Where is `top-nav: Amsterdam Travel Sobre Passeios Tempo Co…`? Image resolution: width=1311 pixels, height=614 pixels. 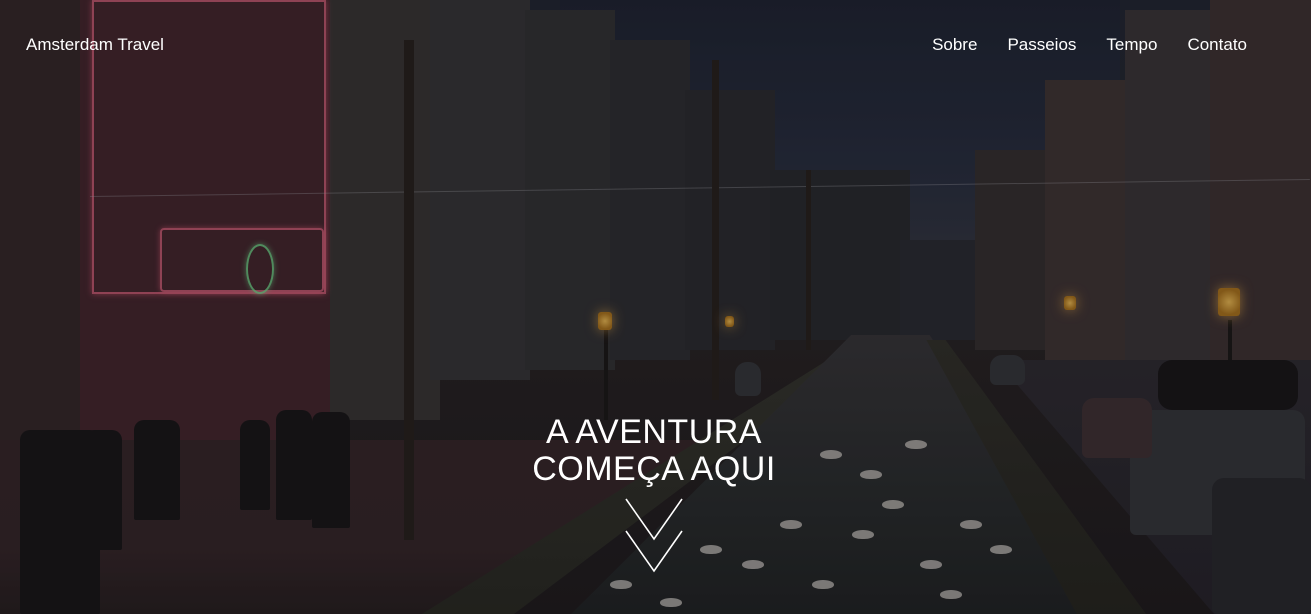 top-nav: Amsterdam Travel Sobre Passeios Tempo Co… is located at coordinates (655, 45).